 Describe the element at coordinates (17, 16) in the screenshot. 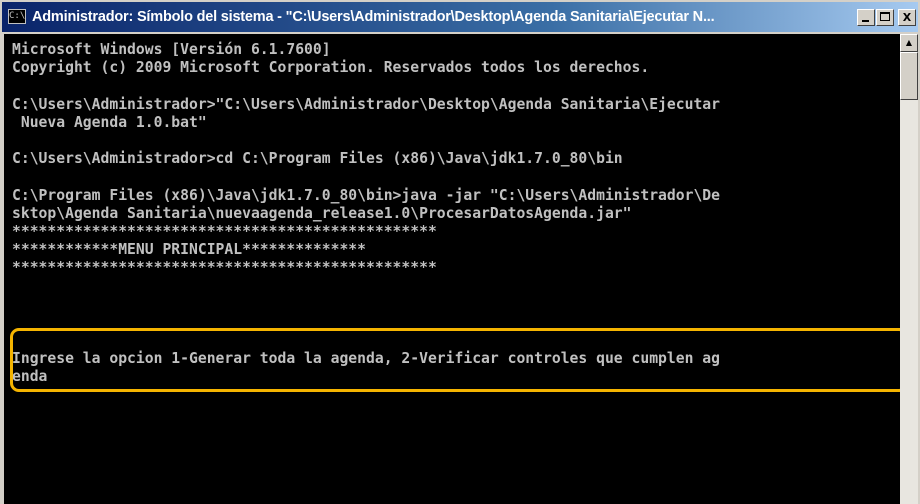

I see `cmd-icon: C:\` at that location.